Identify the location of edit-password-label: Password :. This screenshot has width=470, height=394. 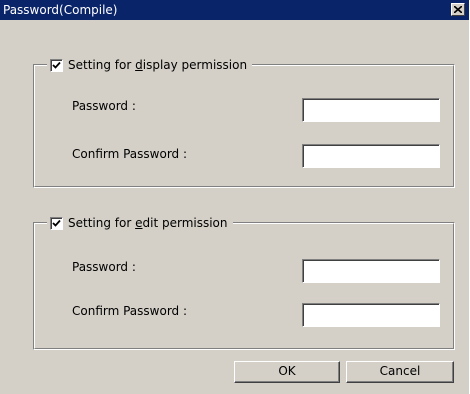
(104, 267).